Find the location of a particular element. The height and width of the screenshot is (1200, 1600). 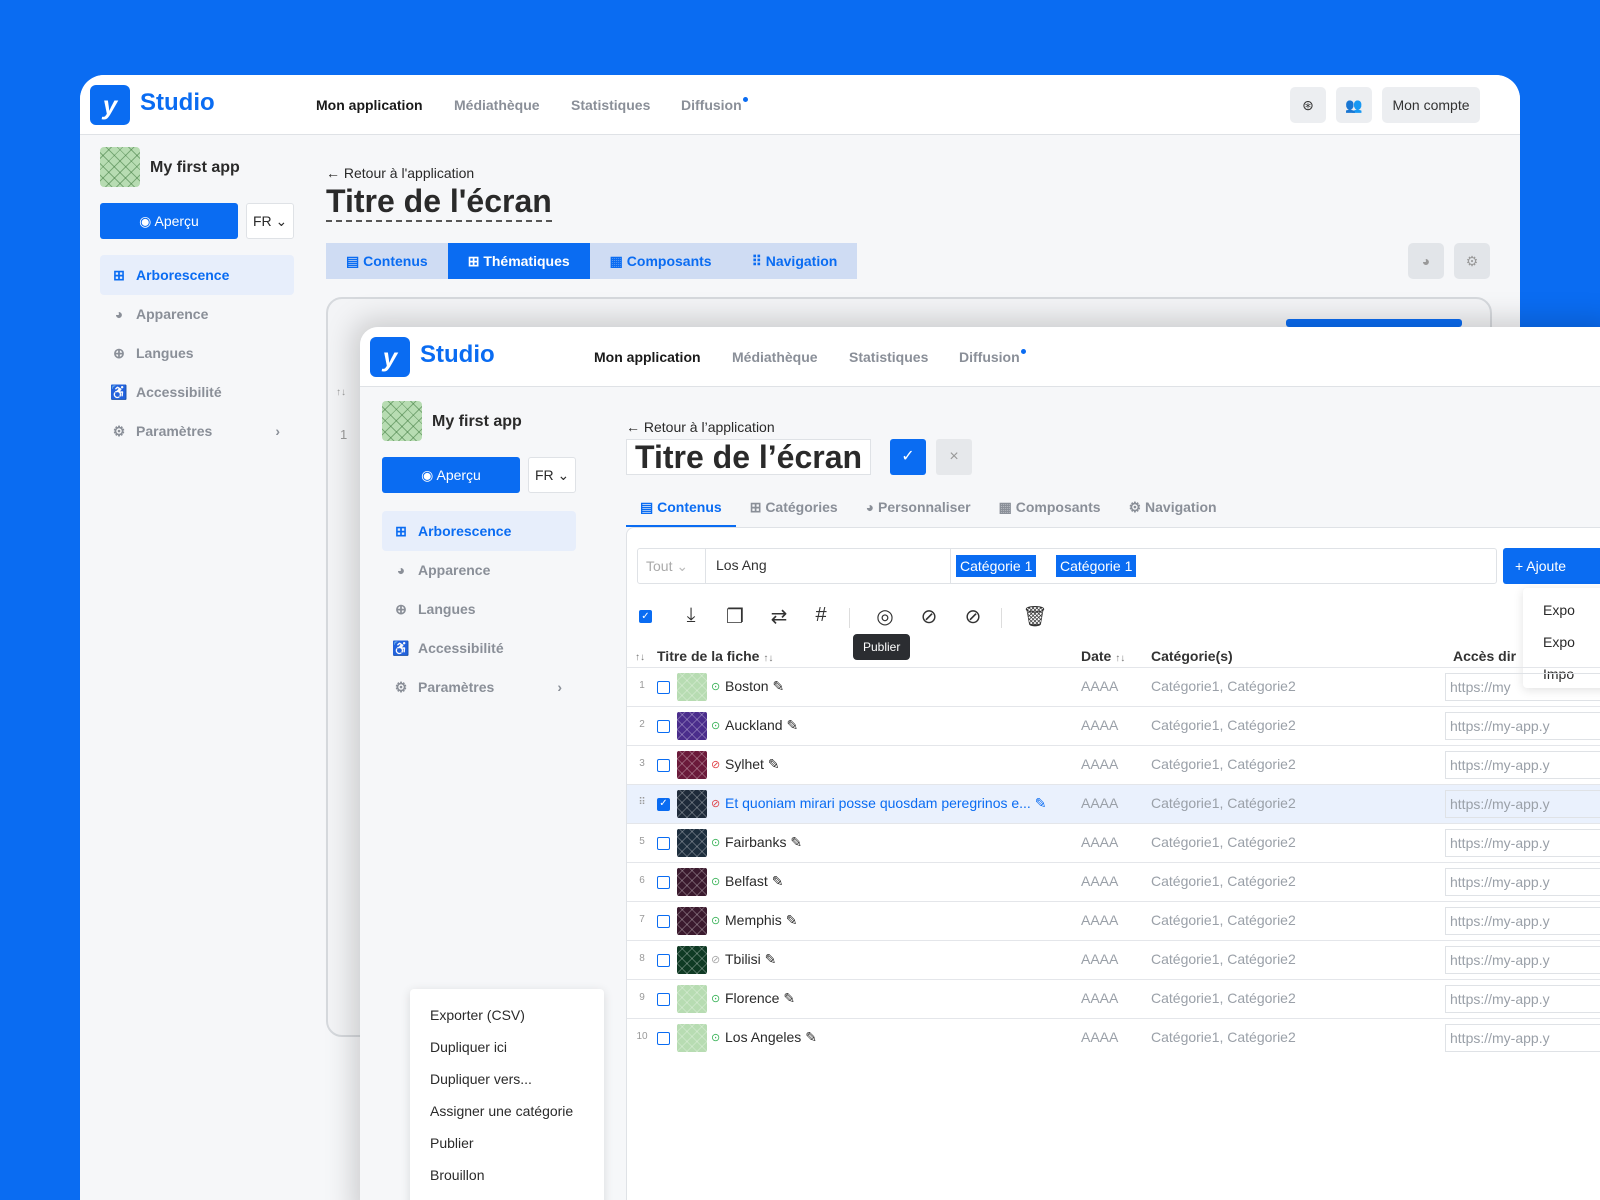

tab-composants: ▦ Composants is located at coordinates (660, 261).